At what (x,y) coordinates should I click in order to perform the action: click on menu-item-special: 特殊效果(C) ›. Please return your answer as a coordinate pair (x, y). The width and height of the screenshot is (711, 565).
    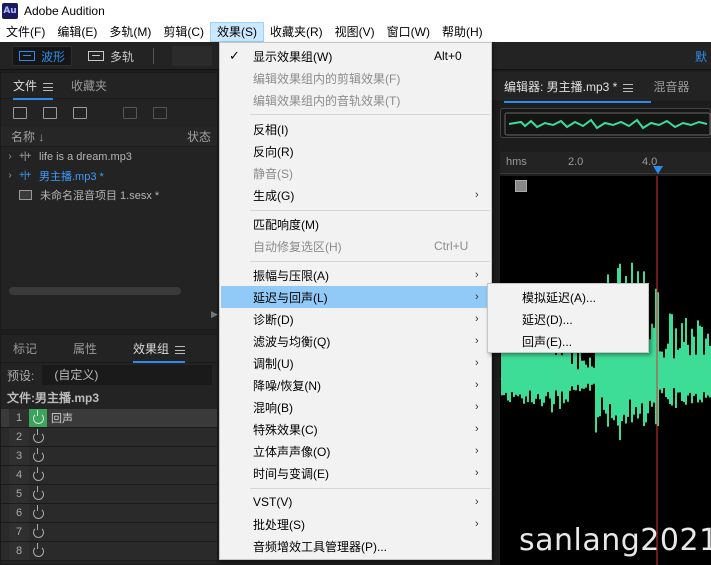
    Looking at the image, I should click on (356, 429).